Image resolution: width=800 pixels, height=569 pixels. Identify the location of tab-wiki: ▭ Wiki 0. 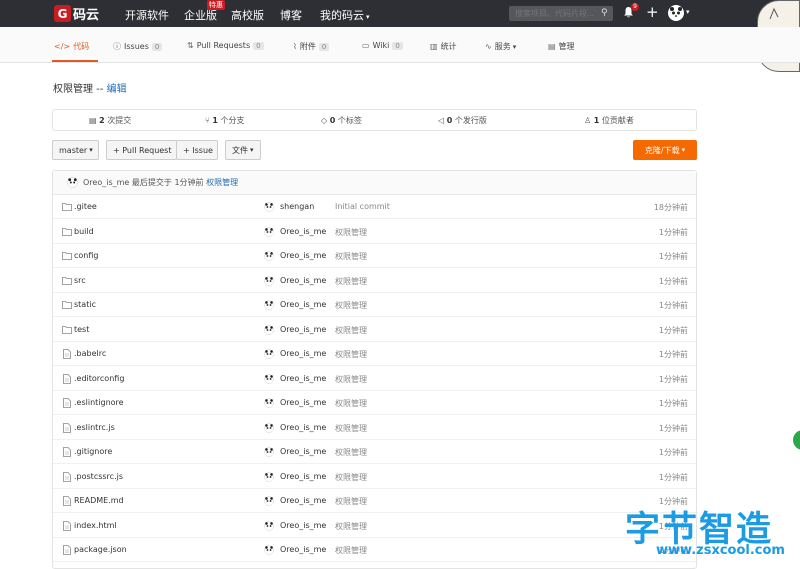
(382, 45).